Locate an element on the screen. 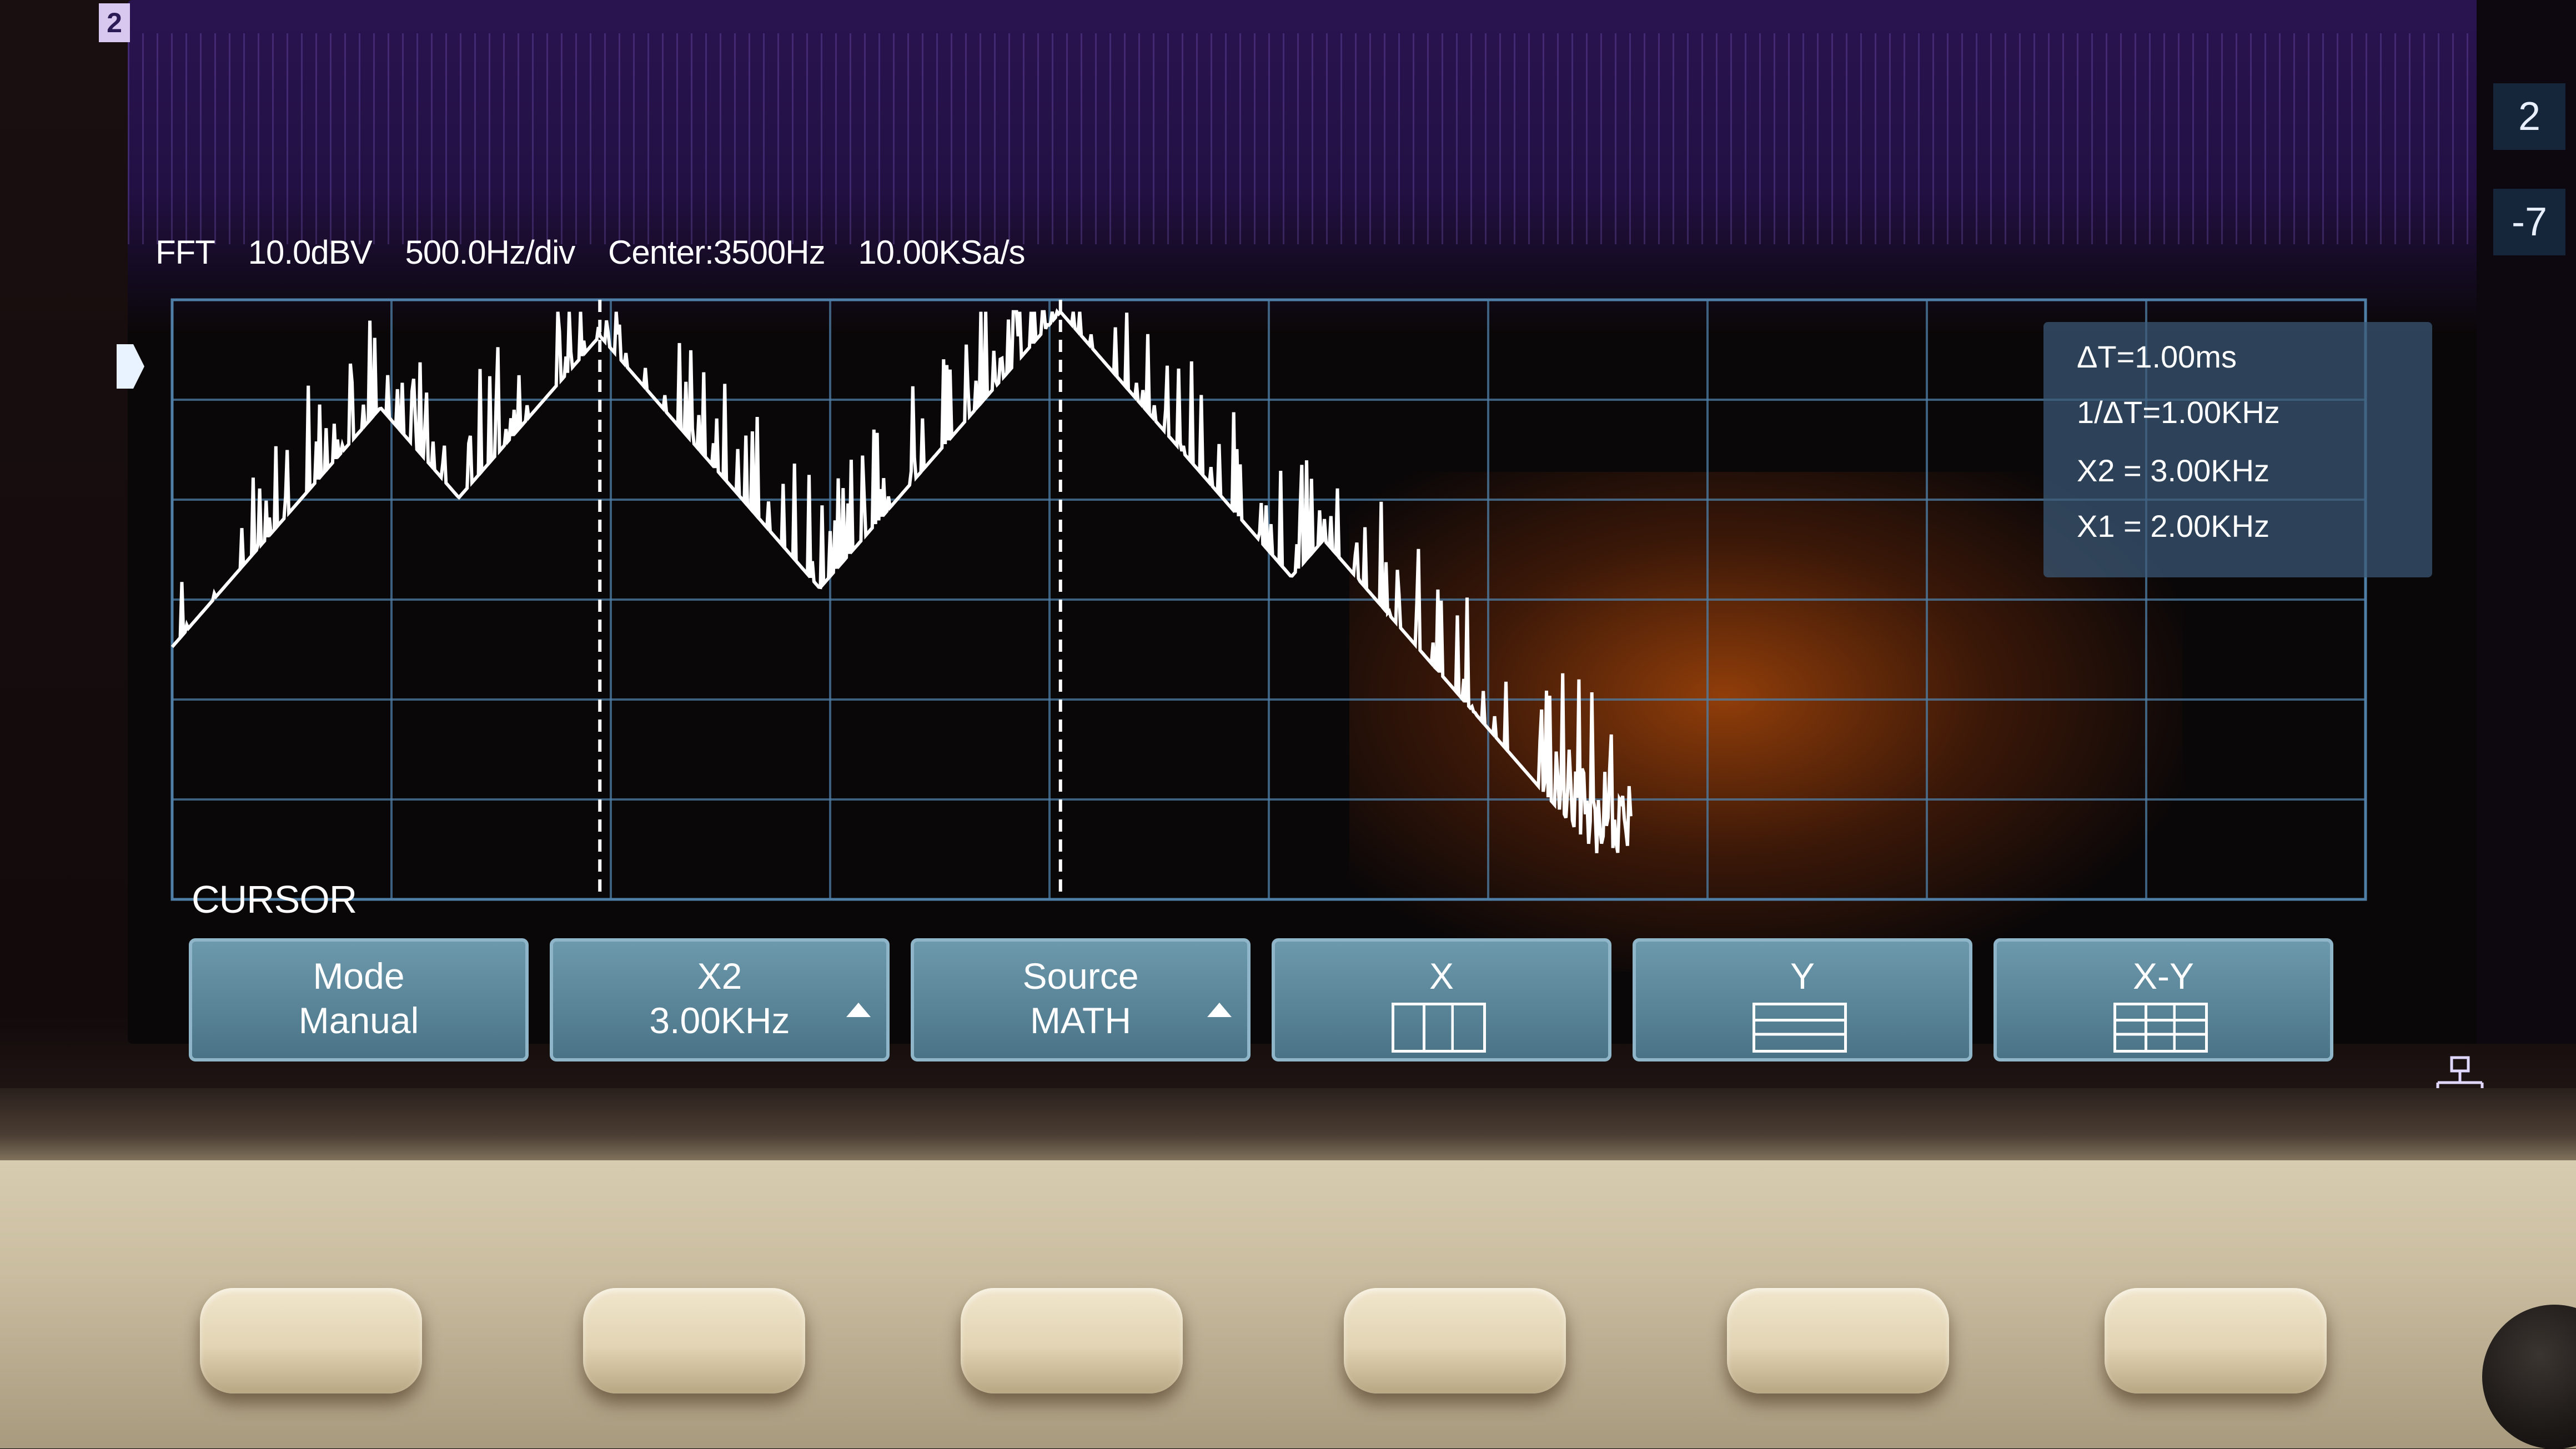 This screenshot has height=1449, width=2576. source-softkey-label: Source is located at coordinates (1080, 976).